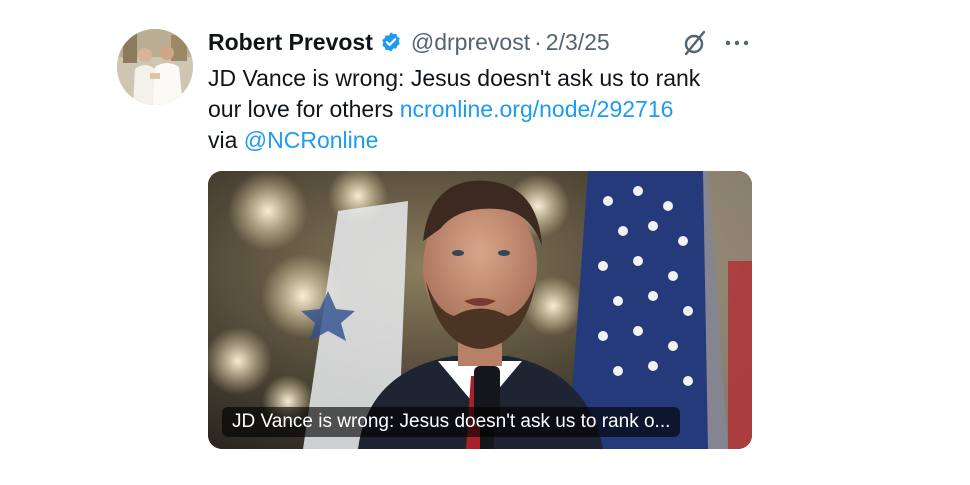 The image size is (970, 485). I want to click on tweet-header: Robert Prevost @drprevost · 2/3/25, so click(409, 42).